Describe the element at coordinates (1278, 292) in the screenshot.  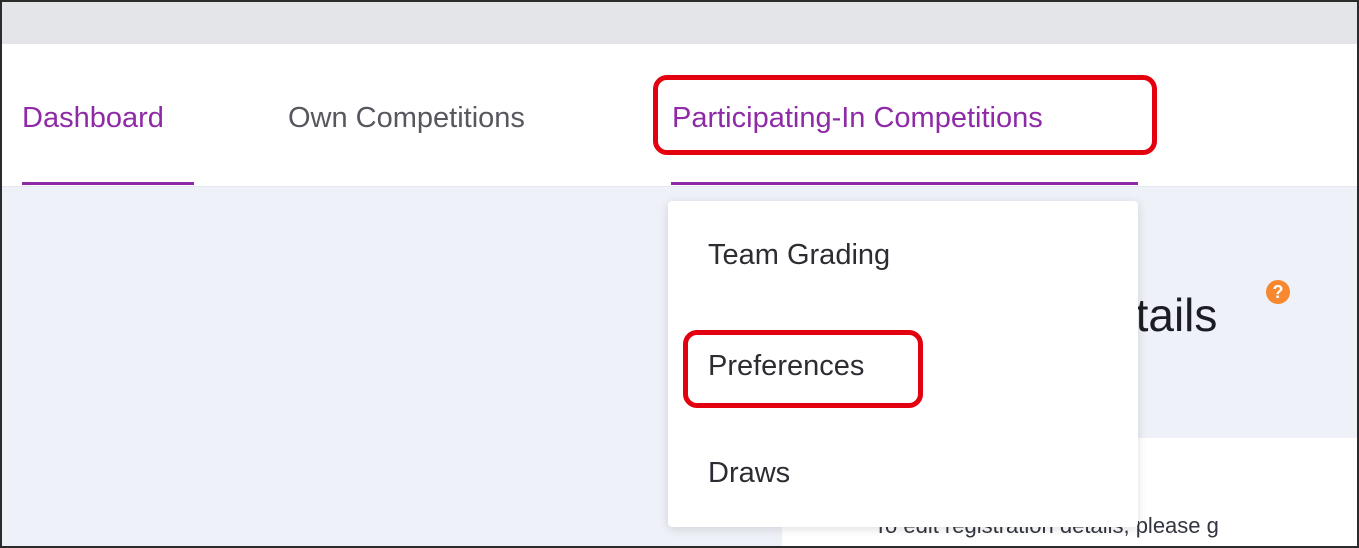
I see `help-icon: ?` at that location.